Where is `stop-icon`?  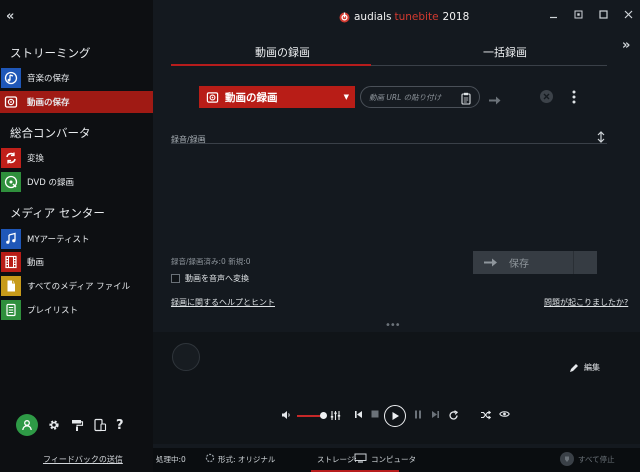
stop-icon is located at coordinates (375, 414).